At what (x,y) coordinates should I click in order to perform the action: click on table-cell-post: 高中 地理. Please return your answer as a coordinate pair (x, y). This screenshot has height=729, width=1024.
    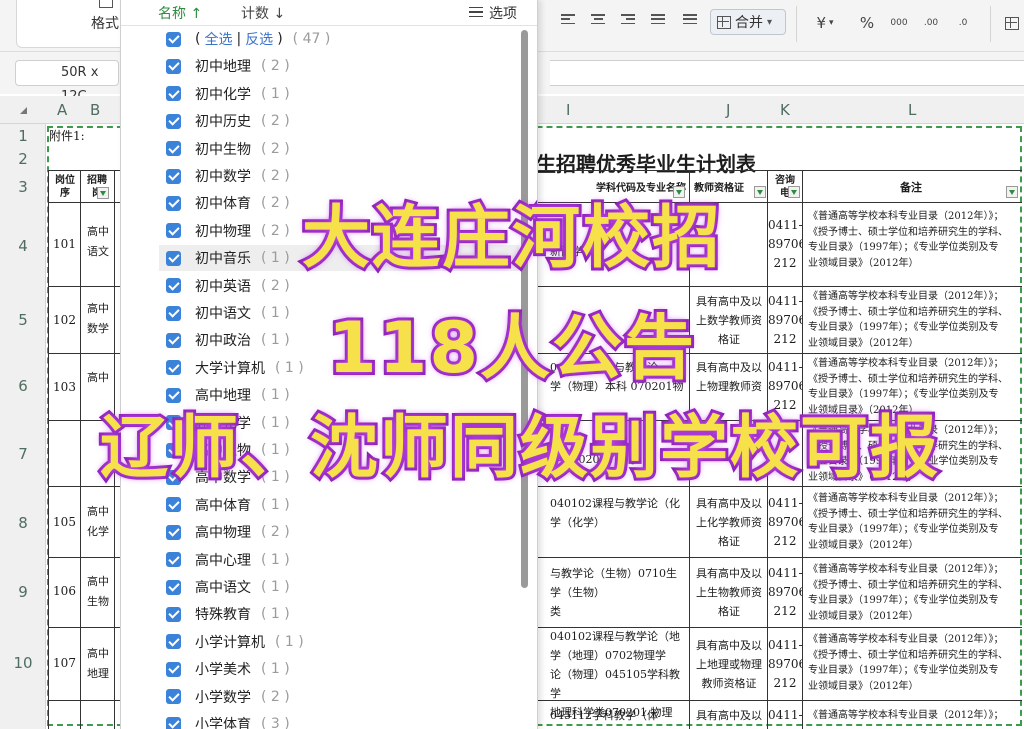
    Looking at the image, I should click on (98, 663).